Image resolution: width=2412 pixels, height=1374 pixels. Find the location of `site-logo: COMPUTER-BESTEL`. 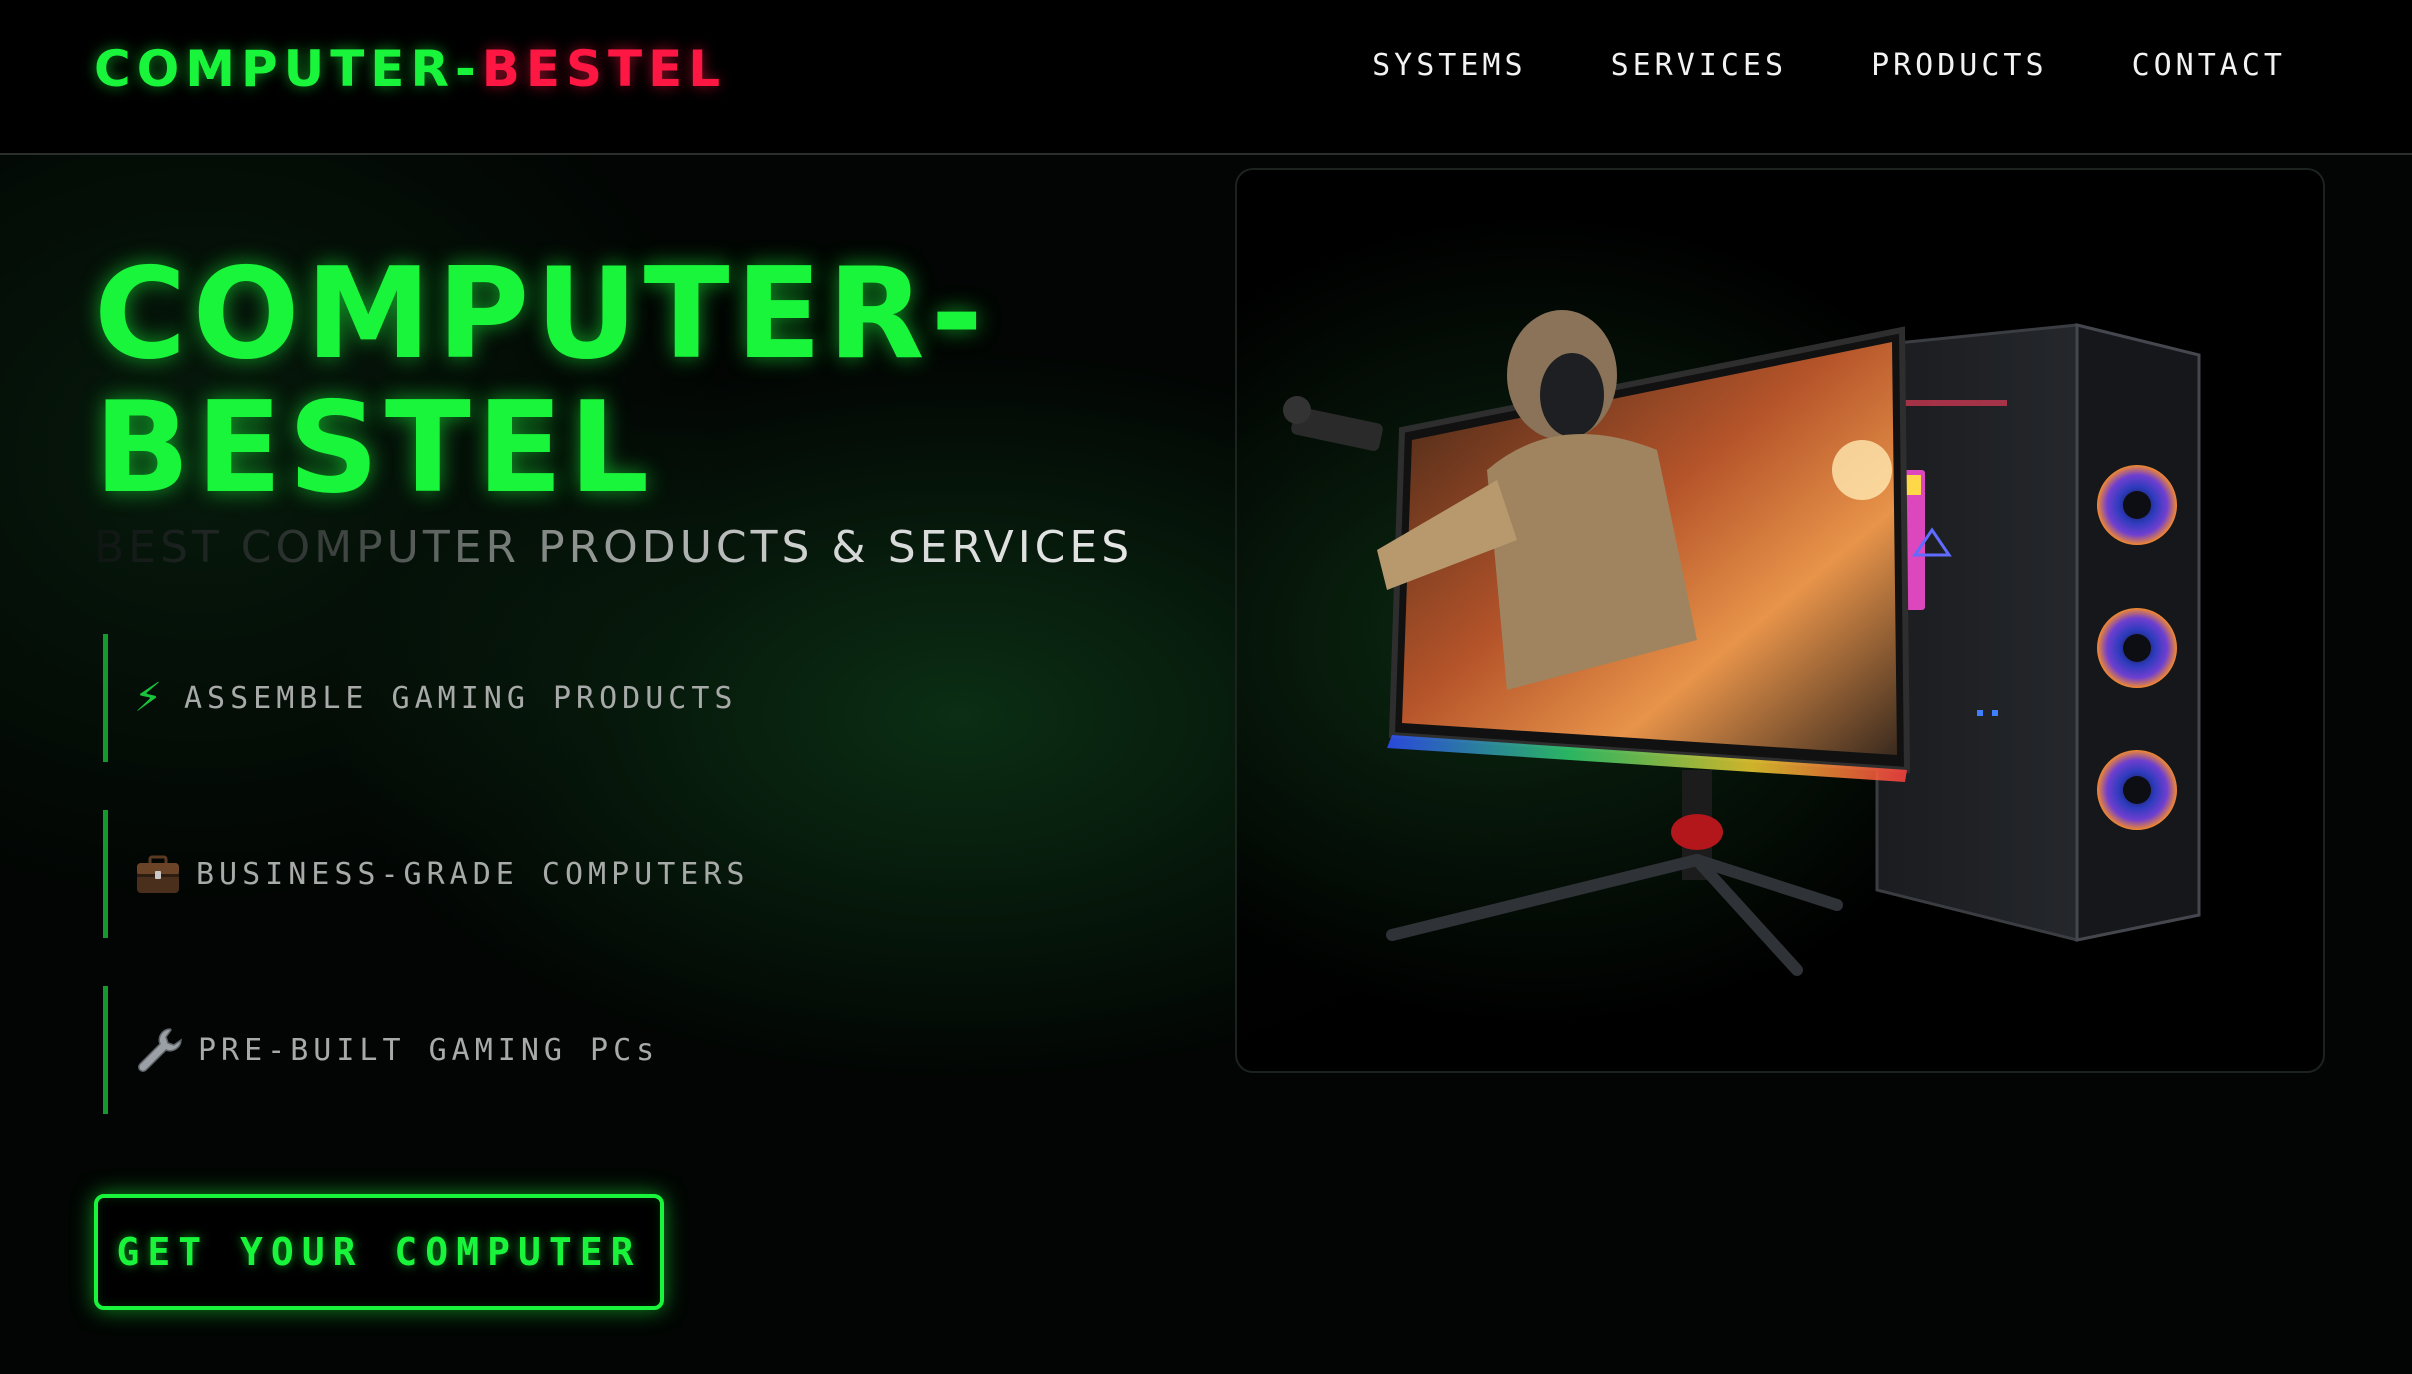

site-logo: COMPUTER-BESTEL is located at coordinates (410, 69).